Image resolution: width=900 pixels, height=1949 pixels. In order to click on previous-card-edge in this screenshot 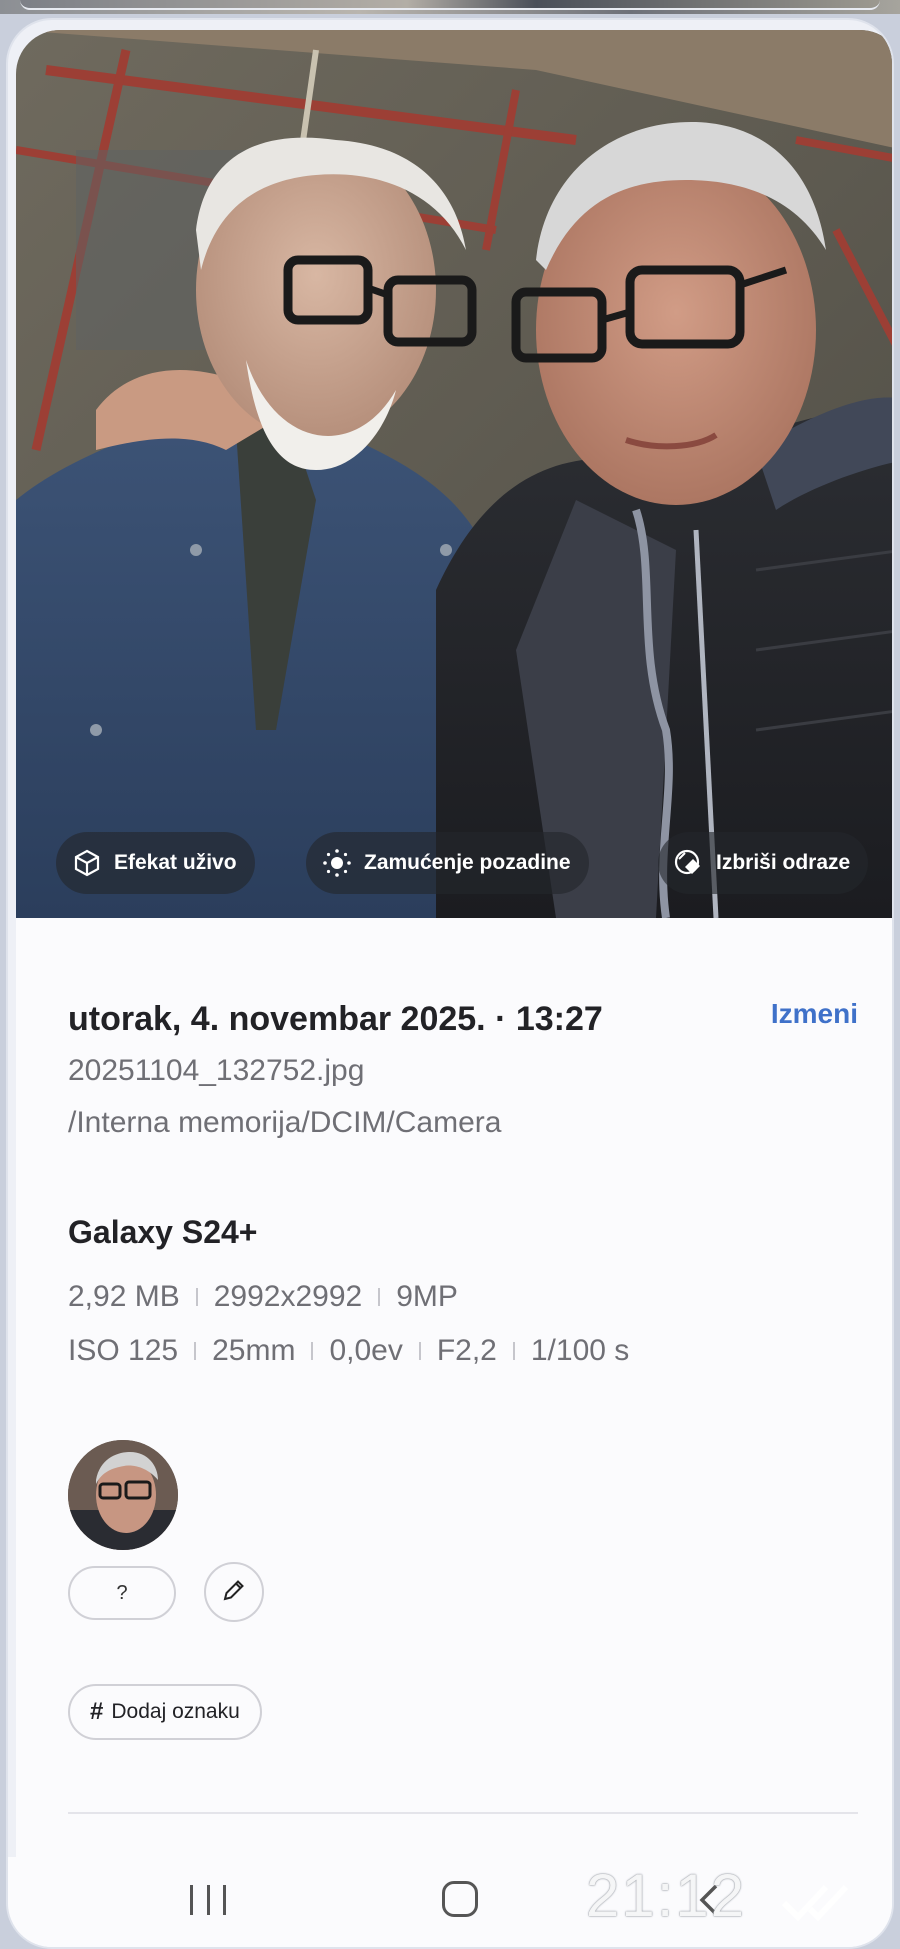, I will do `click(450, 5)`.